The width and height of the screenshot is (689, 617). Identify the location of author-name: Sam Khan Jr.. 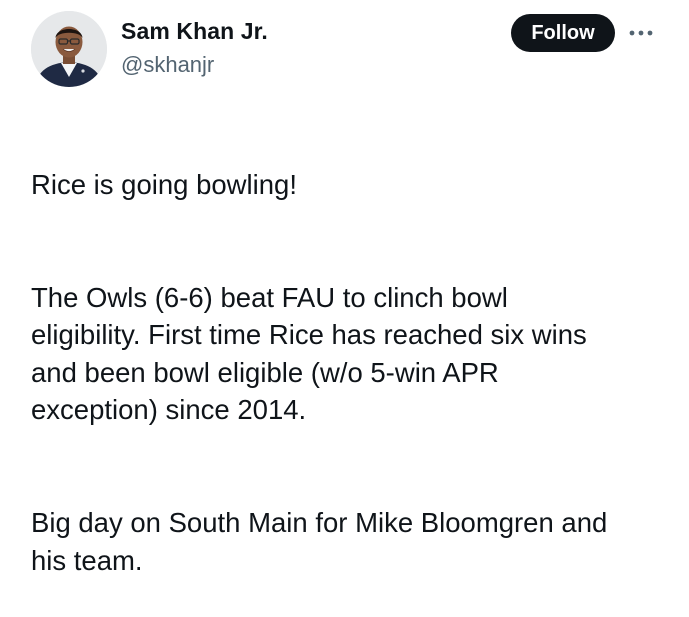
(194, 31).